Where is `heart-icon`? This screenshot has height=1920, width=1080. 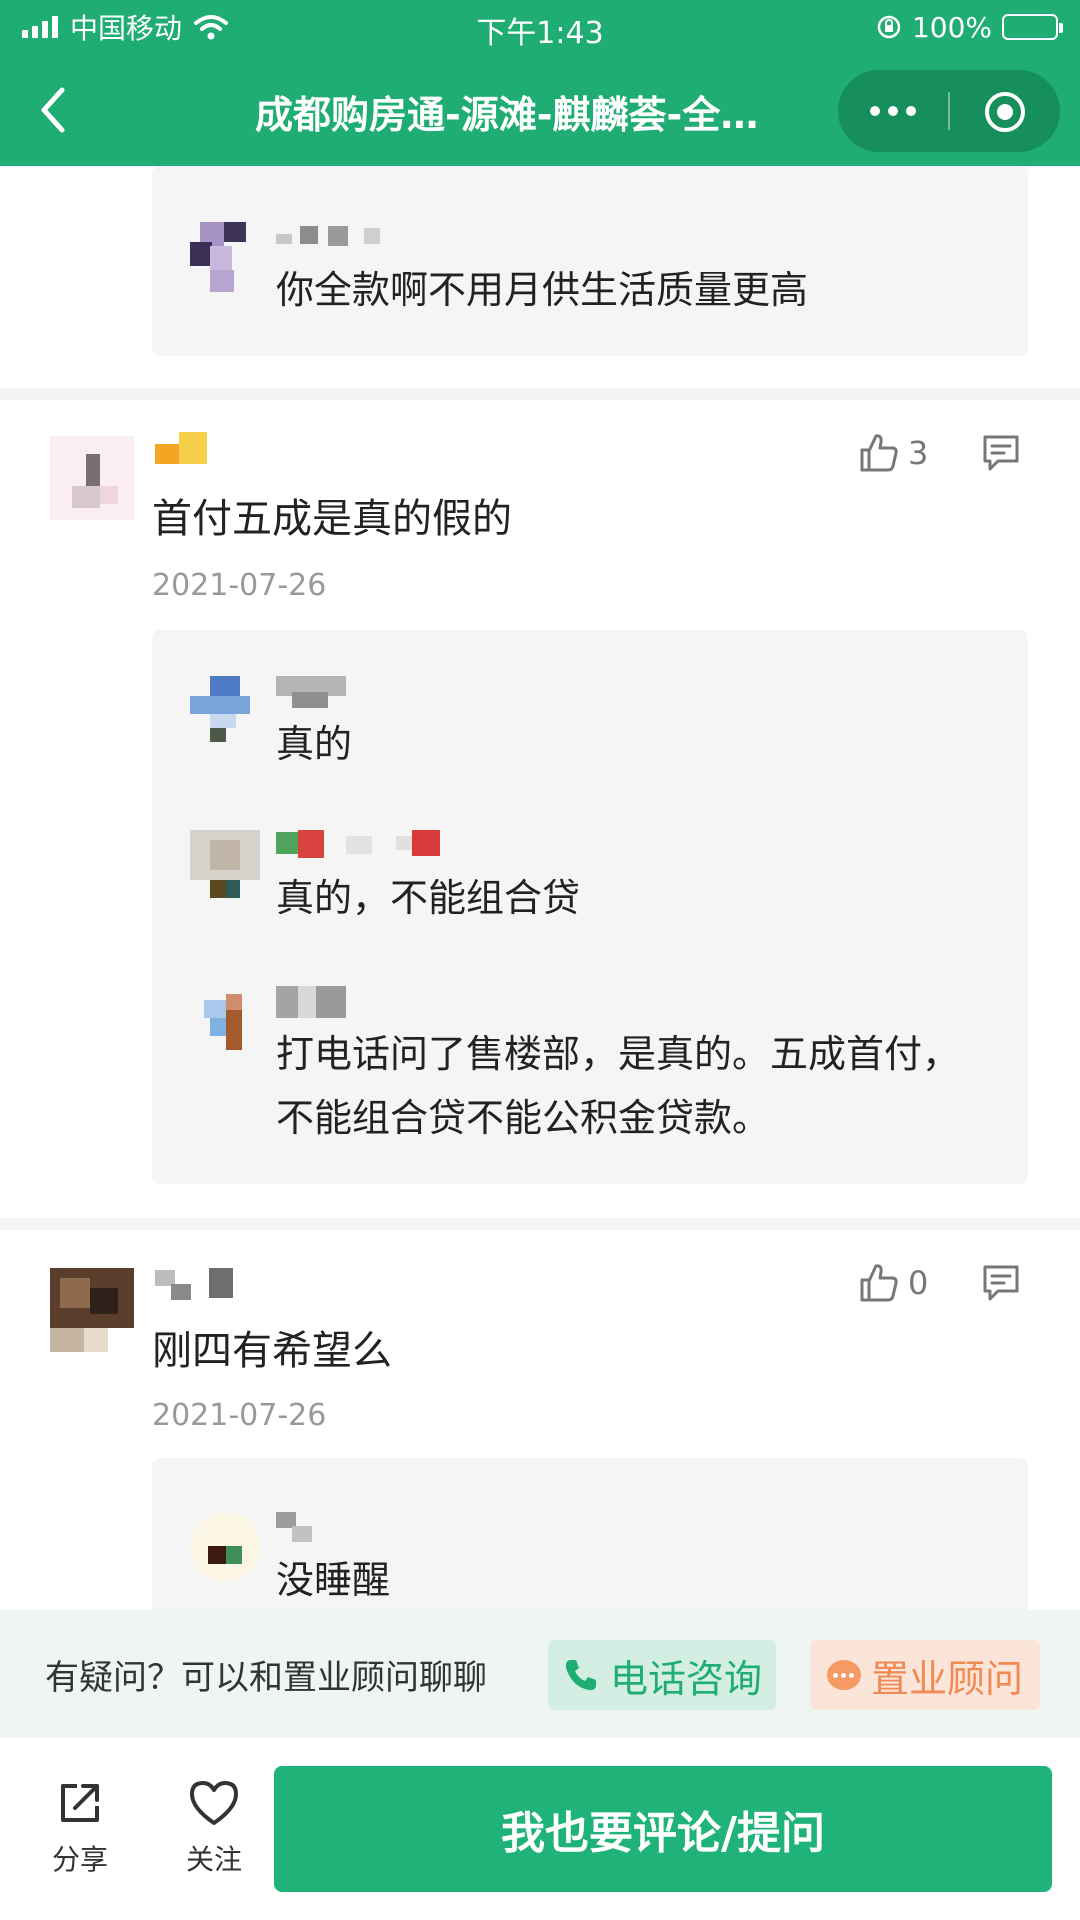
heart-icon is located at coordinates (214, 1803).